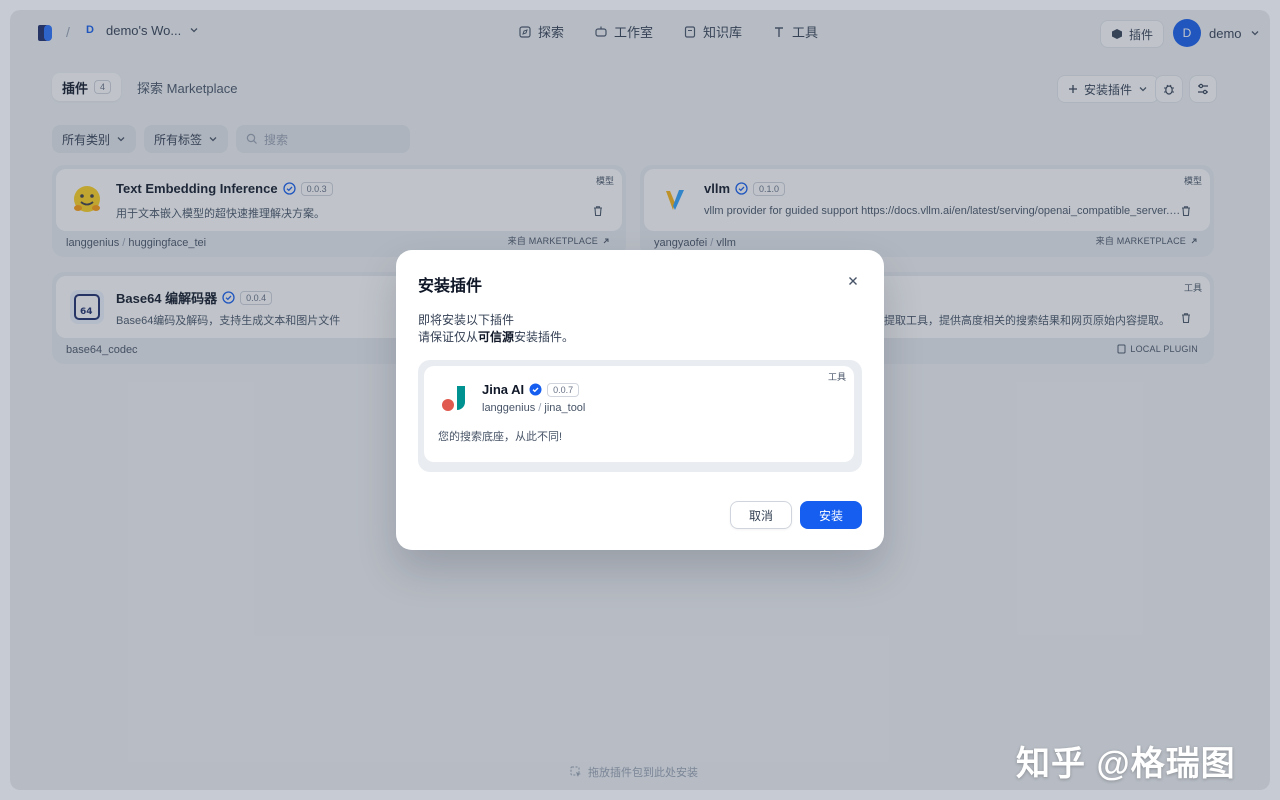 This screenshot has height=800, width=1280. Describe the element at coordinates (448, 337) in the screenshot. I see `msg-pre: 请保证仅从` at that location.